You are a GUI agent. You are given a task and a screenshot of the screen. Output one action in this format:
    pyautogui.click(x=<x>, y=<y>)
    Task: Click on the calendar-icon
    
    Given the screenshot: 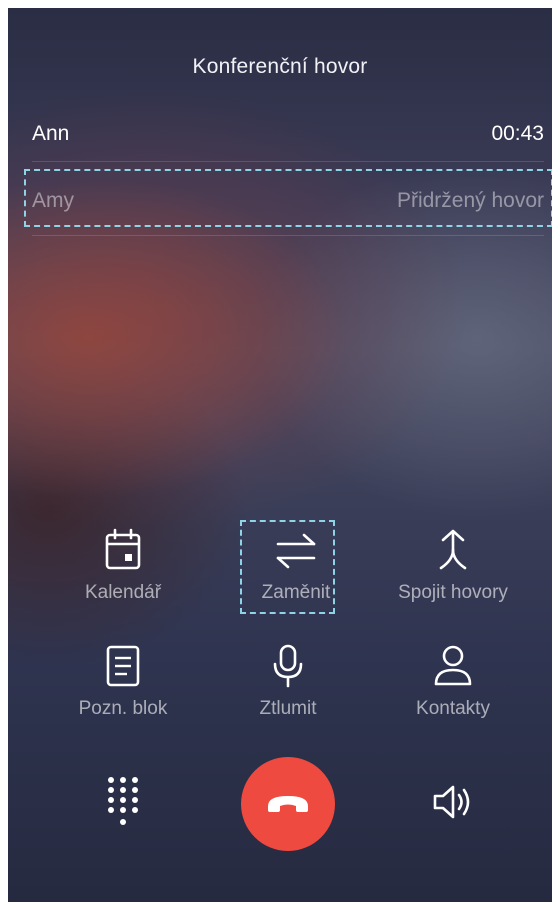 What is the action you would take?
    pyautogui.click(x=123, y=550)
    